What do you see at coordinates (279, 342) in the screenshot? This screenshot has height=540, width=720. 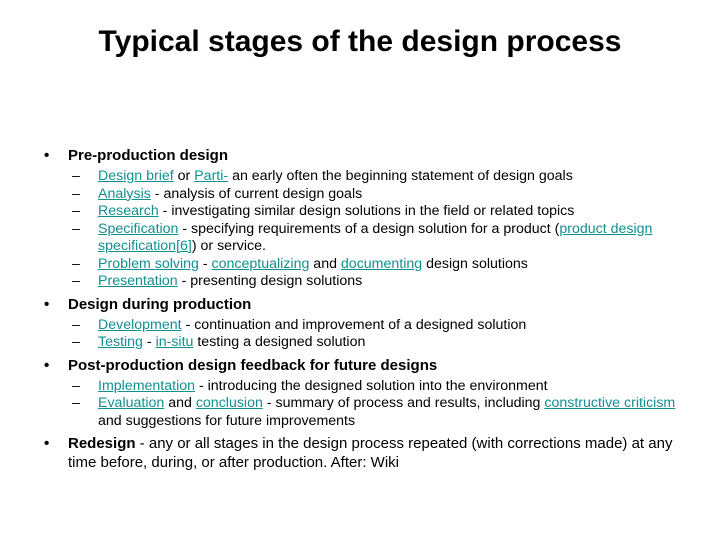 I see `text-run: testing a designed solution` at bounding box center [279, 342].